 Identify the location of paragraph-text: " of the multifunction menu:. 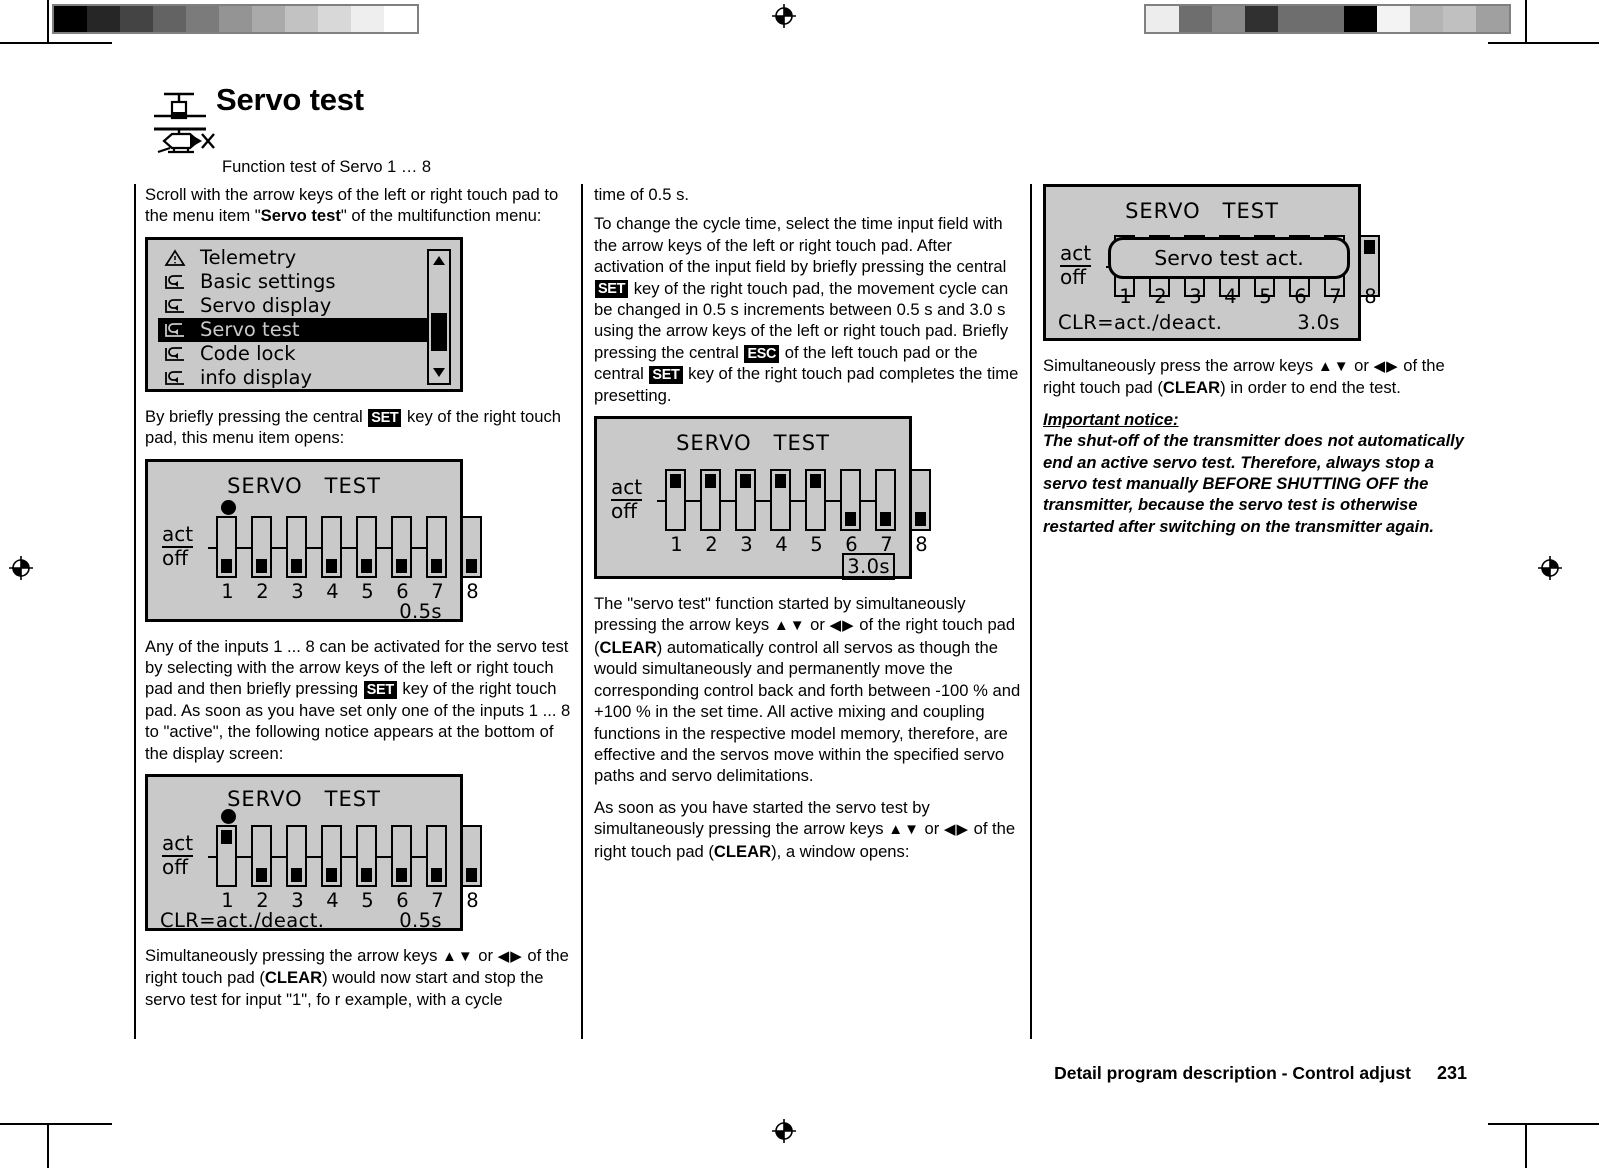
(441, 216).